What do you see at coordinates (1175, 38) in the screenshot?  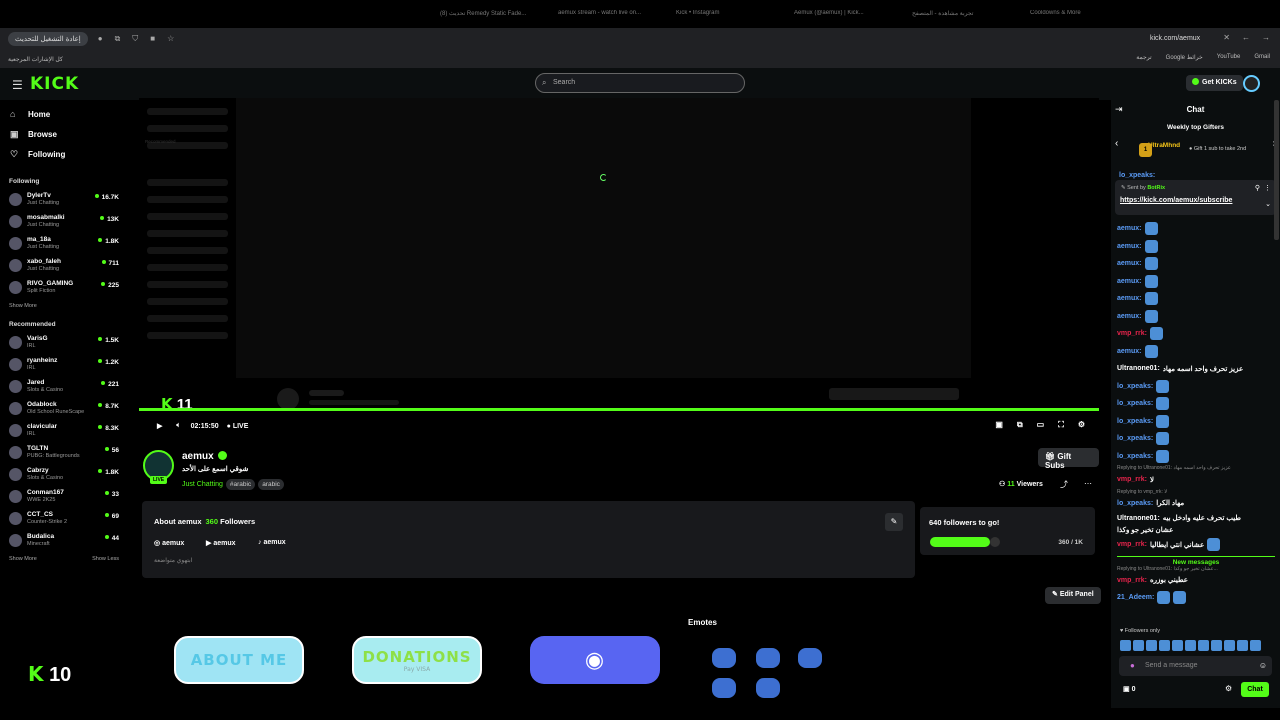 I see `address-bar: kick.com/aemux` at bounding box center [1175, 38].